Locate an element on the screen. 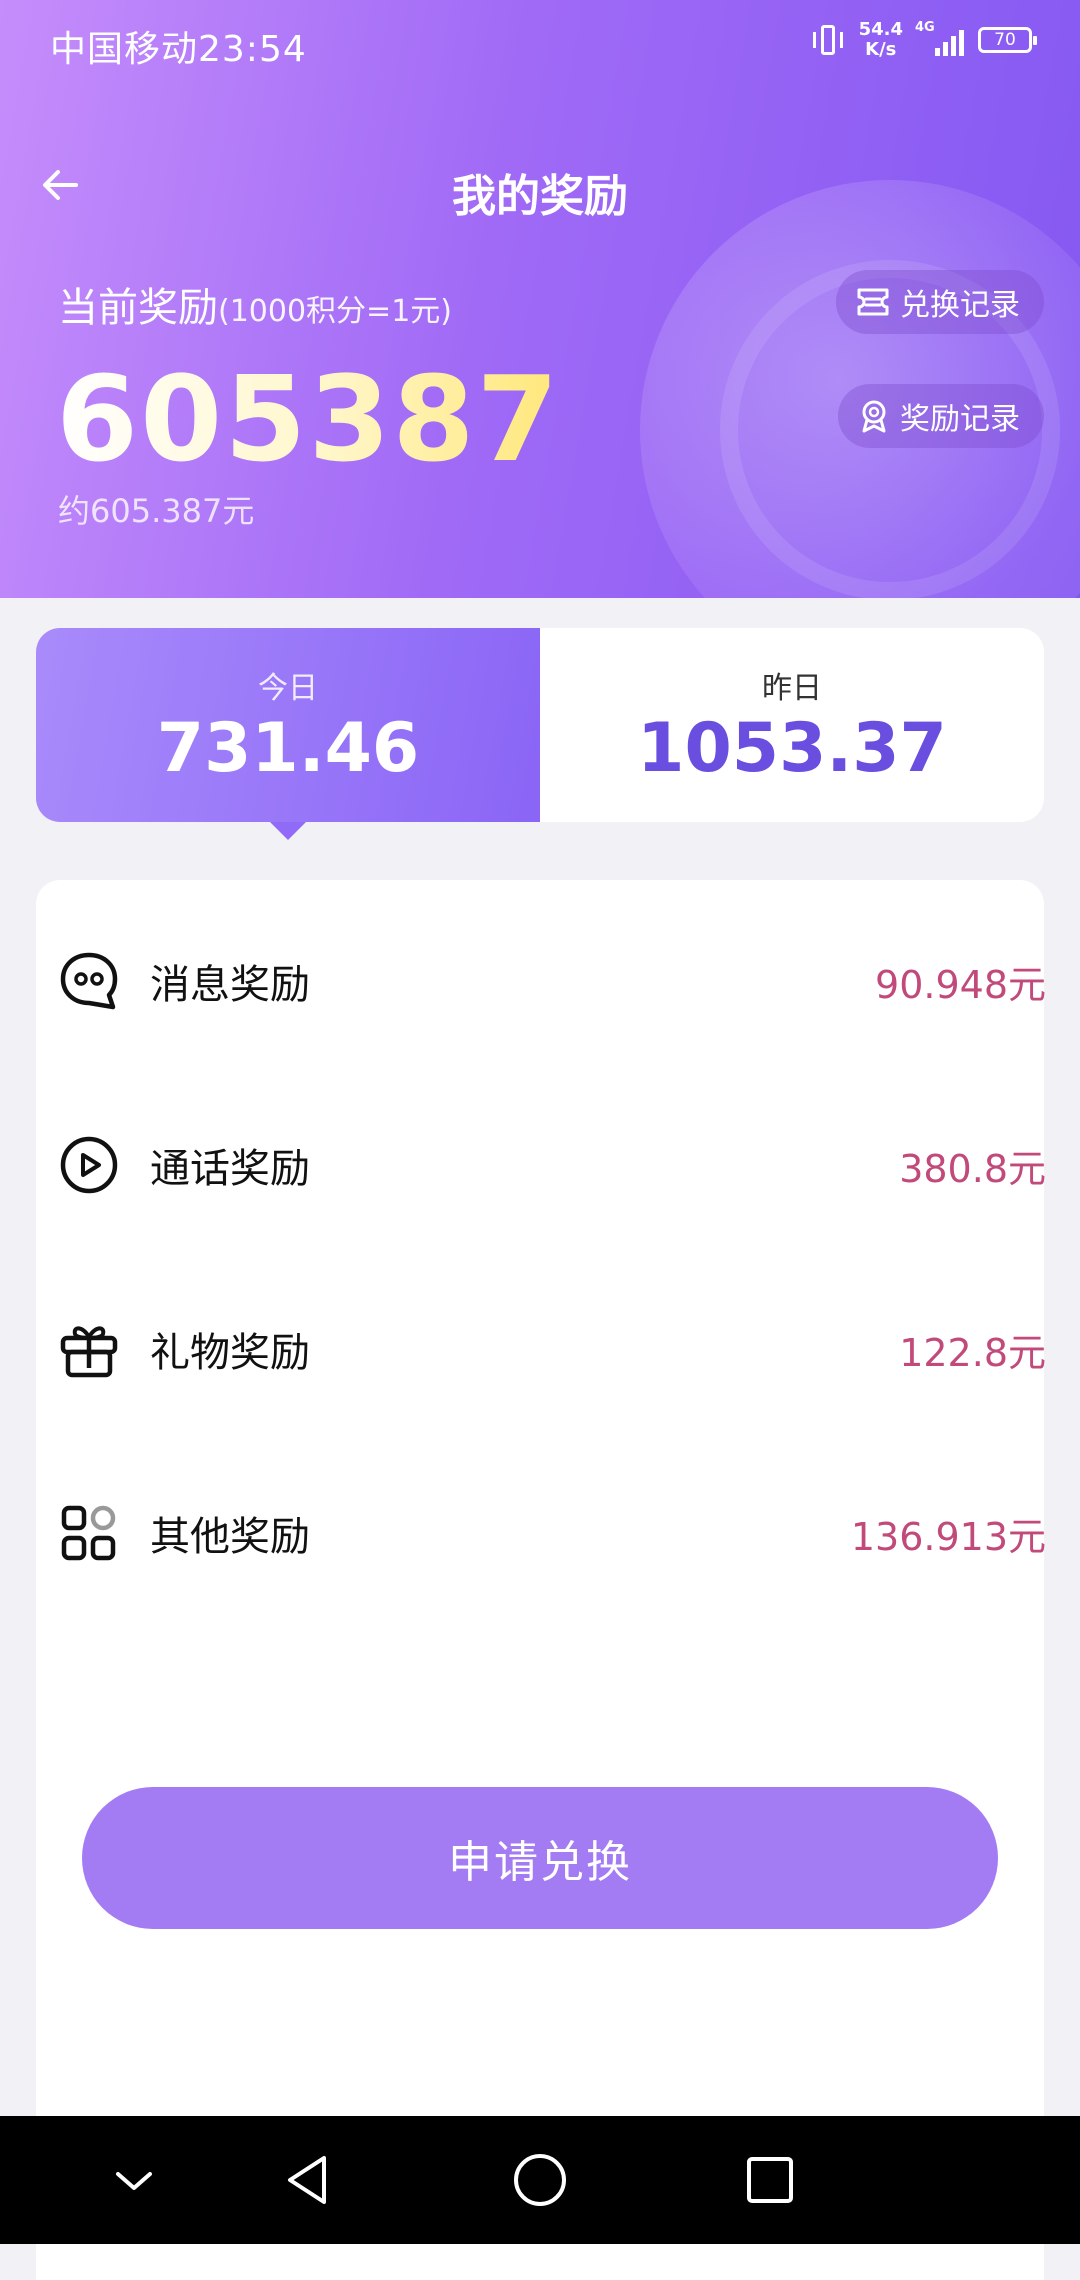  tab-today-label: 今日 is located at coordinates (288, 688).